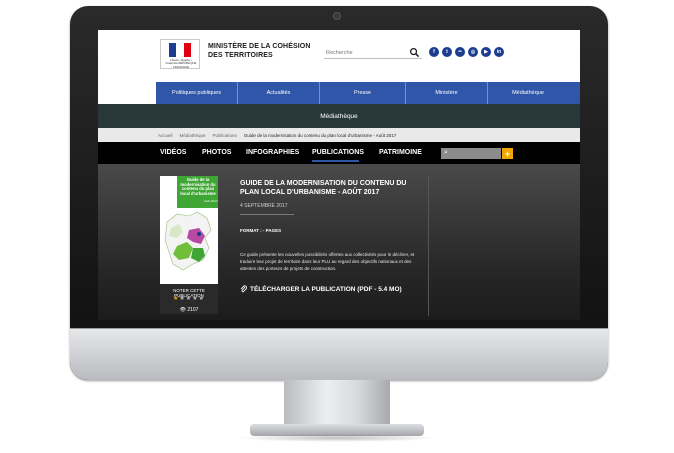  Describe the element at coordinates (216, 152) in the screenshot. I see `tab-photos: PHOTOS` at that location.